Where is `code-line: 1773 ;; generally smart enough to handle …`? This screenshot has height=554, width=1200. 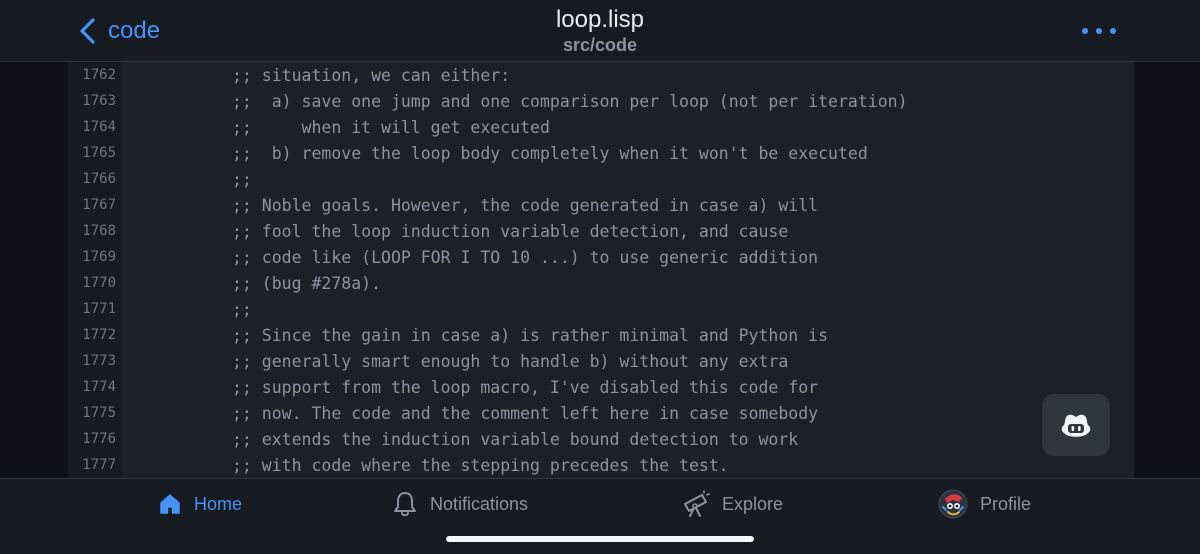 code-line: 1773 ;; generally smart enough to handle … is located at coordinates (601, 361).